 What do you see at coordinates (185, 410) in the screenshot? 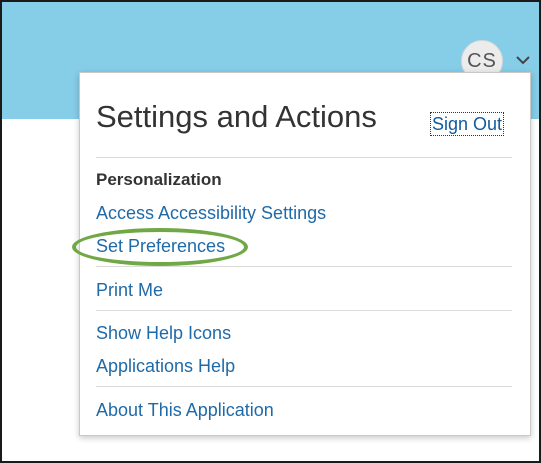
I see `about-this-application-link: About This Application` at bounding box center [185, 410].